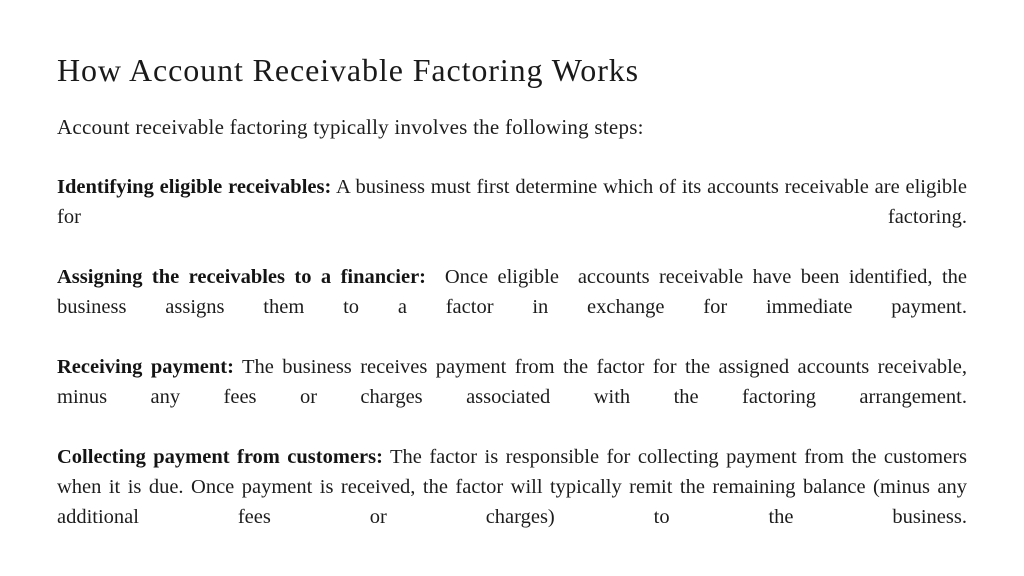 The width and height of the screenshot is (1024, 576). Describe the element at coordinates (145, 367) in the screenshot. I see `step-term: Receiving payment:` at that location.